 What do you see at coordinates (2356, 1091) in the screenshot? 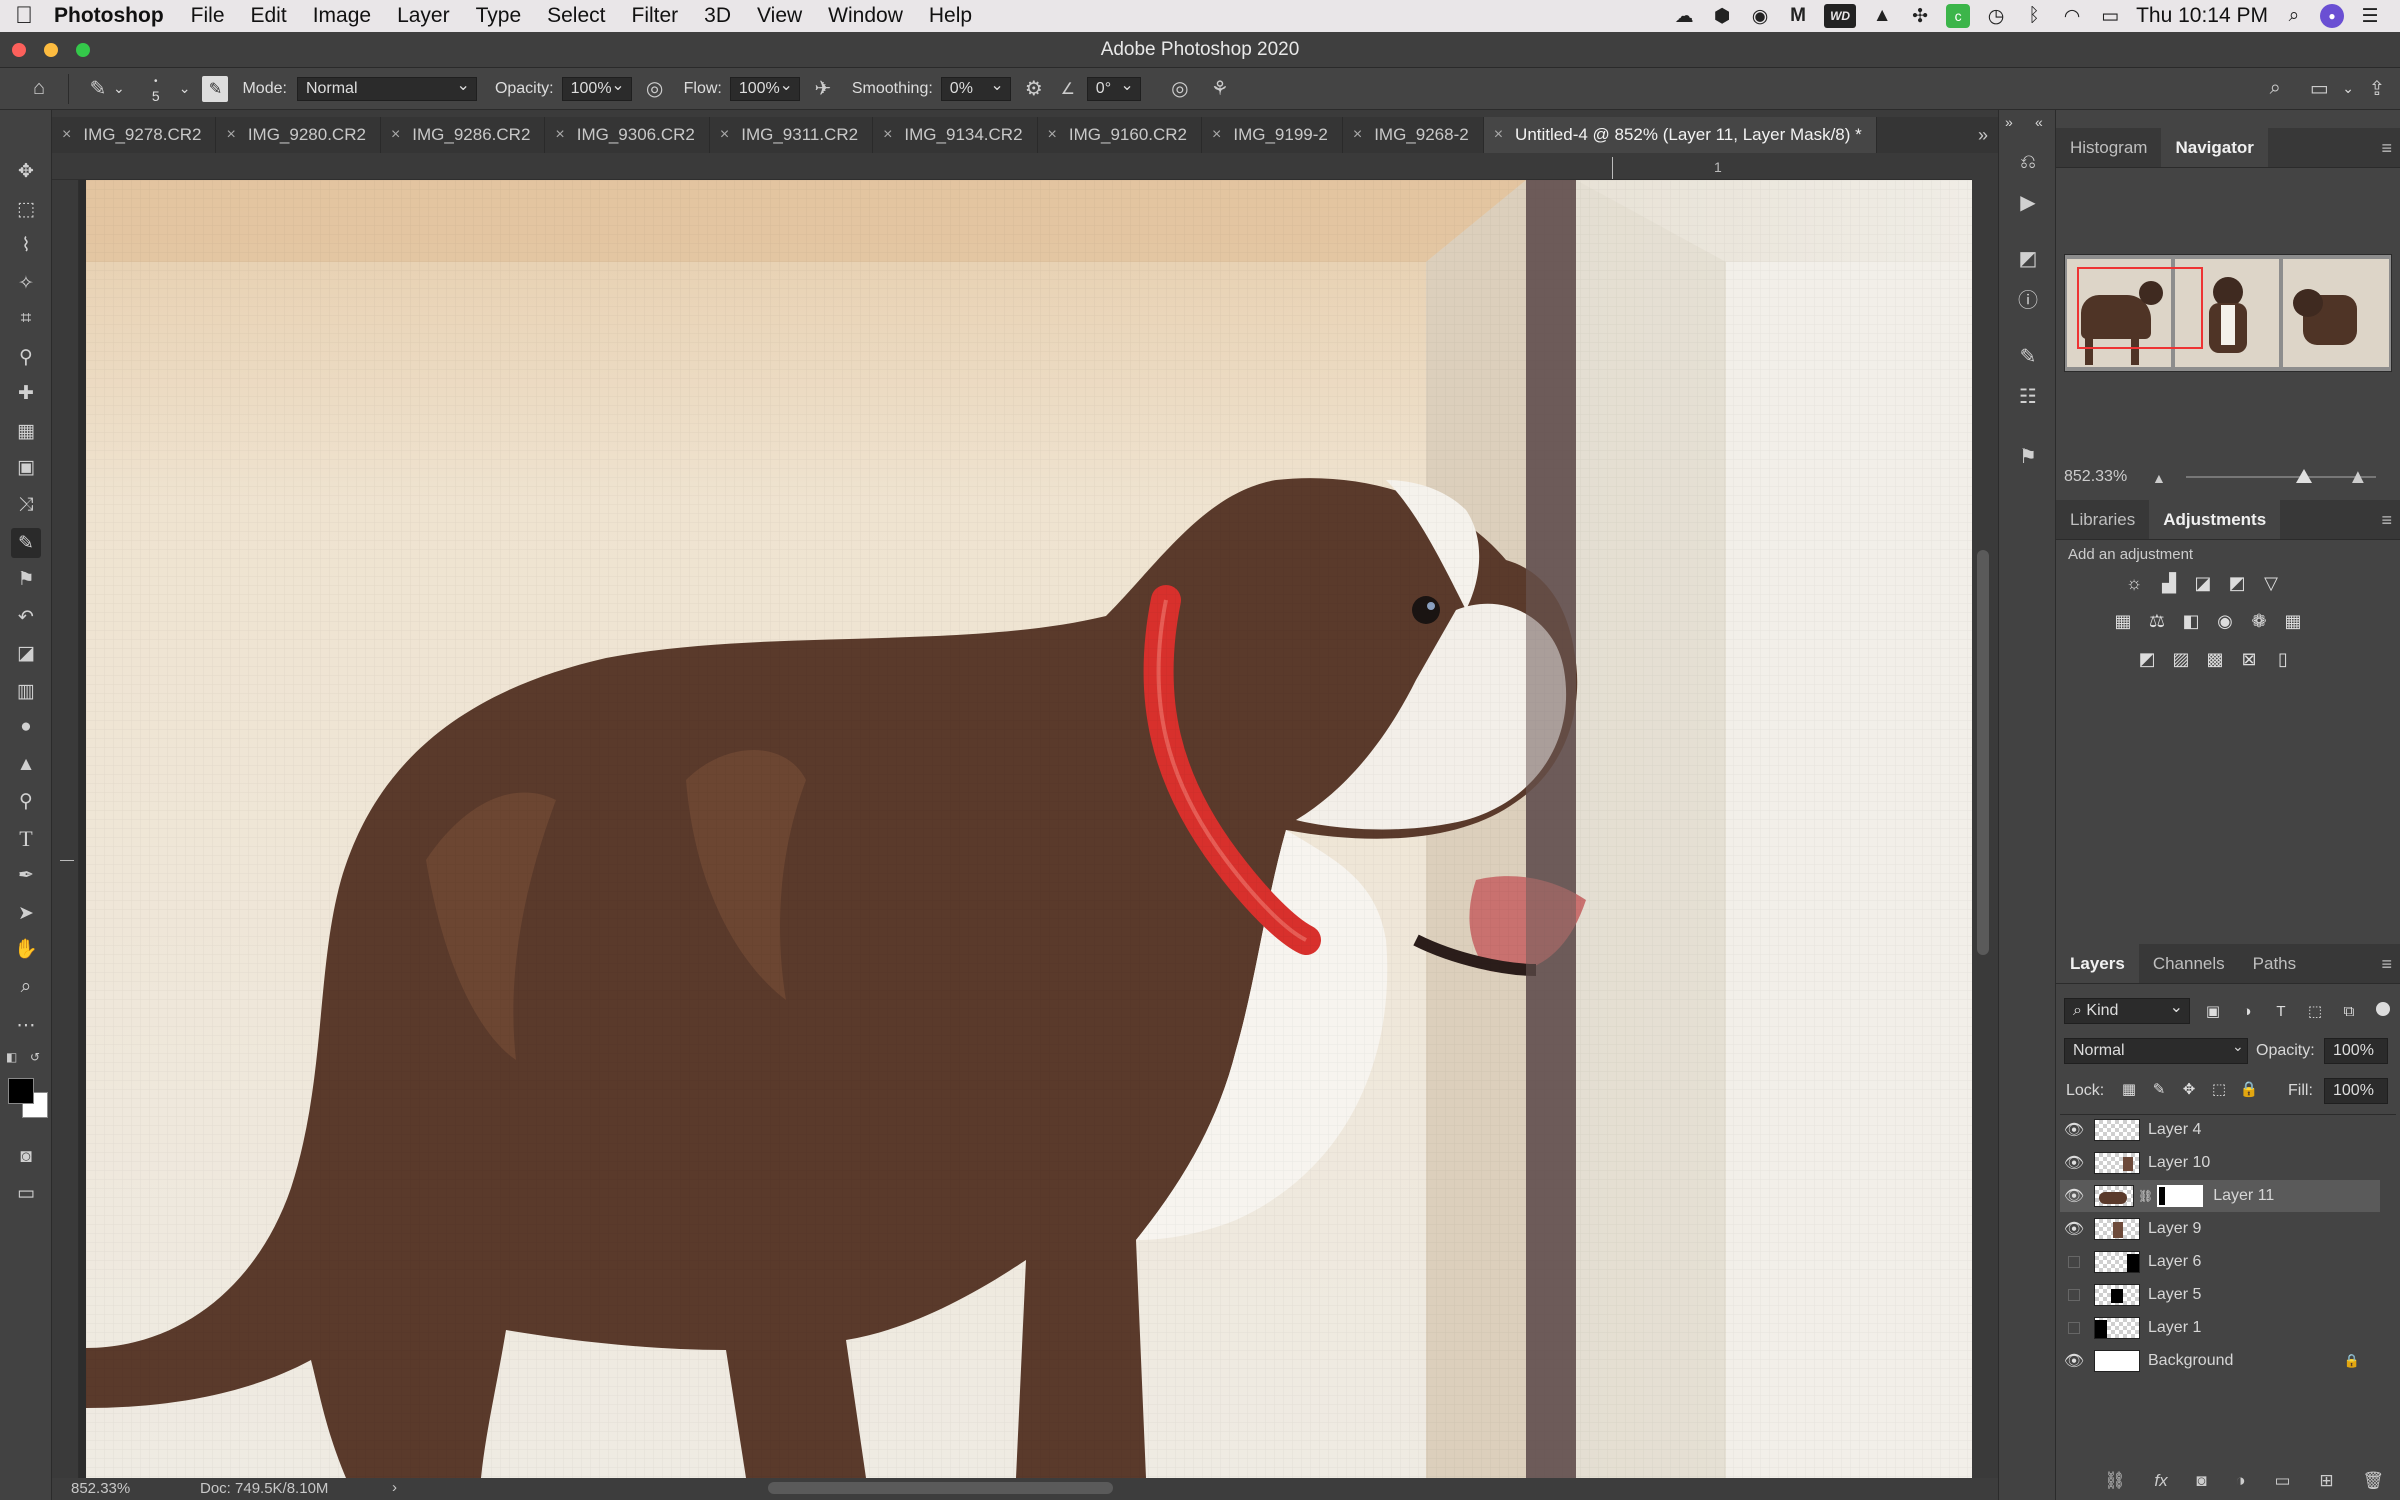
I see `fill-input: 100%` at bounding box center [2356, 1091].